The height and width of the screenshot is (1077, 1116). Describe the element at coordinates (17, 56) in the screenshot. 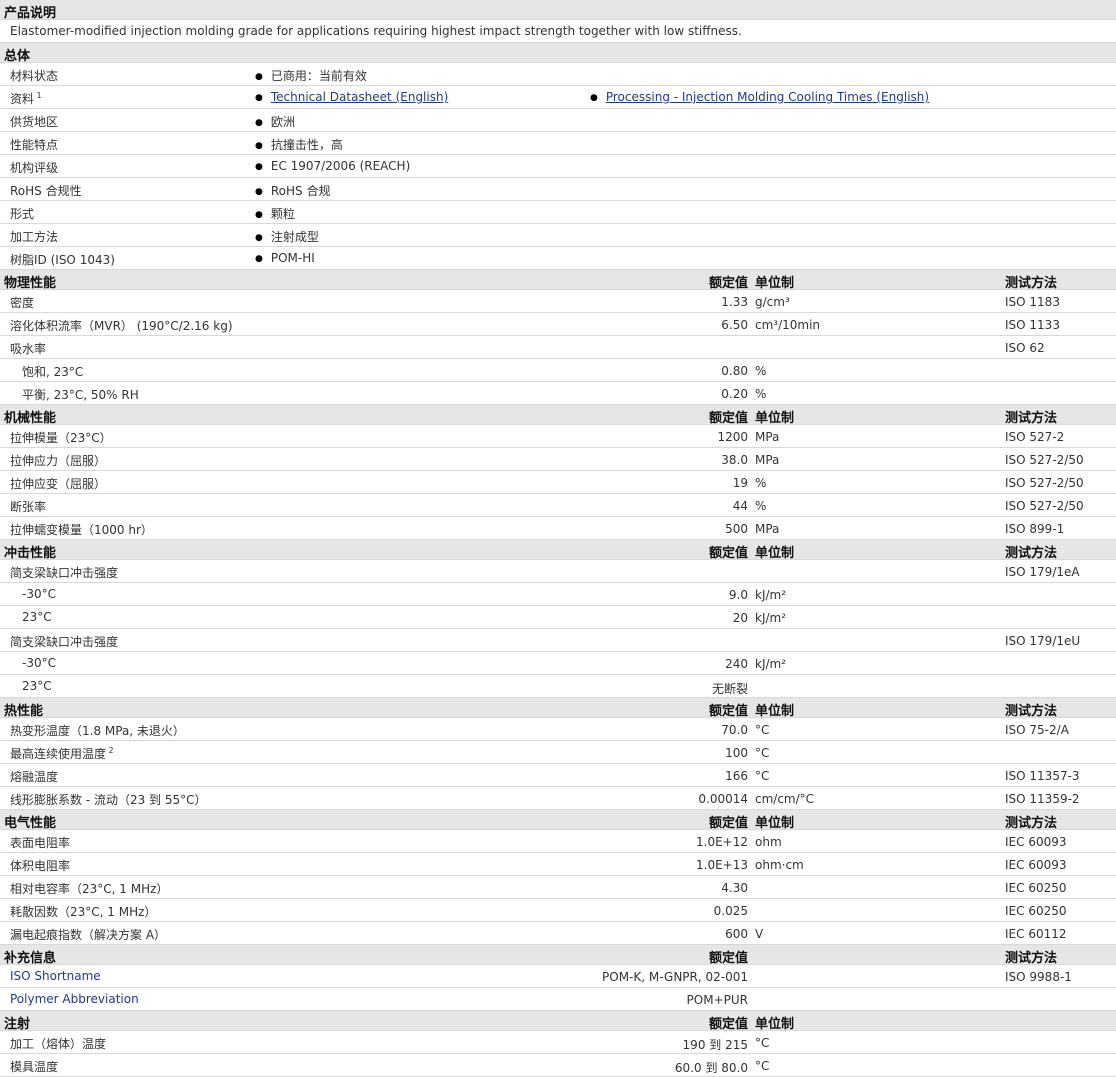

I see `section-title: 总体` at that location.